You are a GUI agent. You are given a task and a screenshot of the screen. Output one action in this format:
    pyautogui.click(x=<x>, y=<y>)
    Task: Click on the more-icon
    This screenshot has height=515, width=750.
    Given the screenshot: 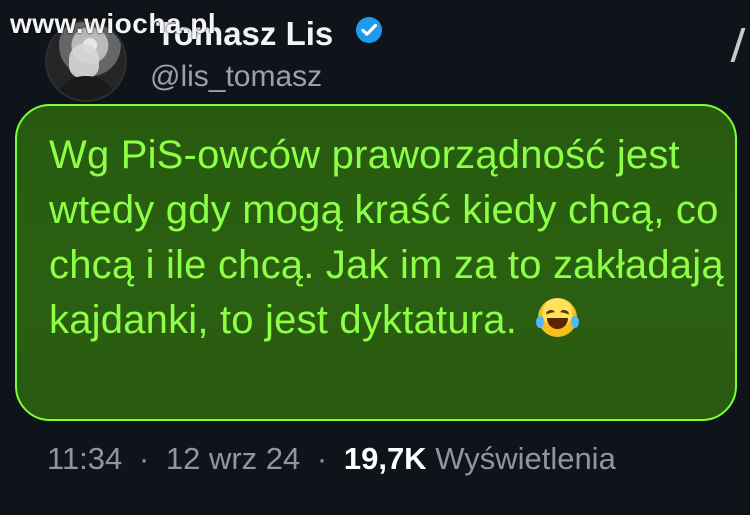 What is the action you would take?
    pyautogui.click(x=724, y=45)
    